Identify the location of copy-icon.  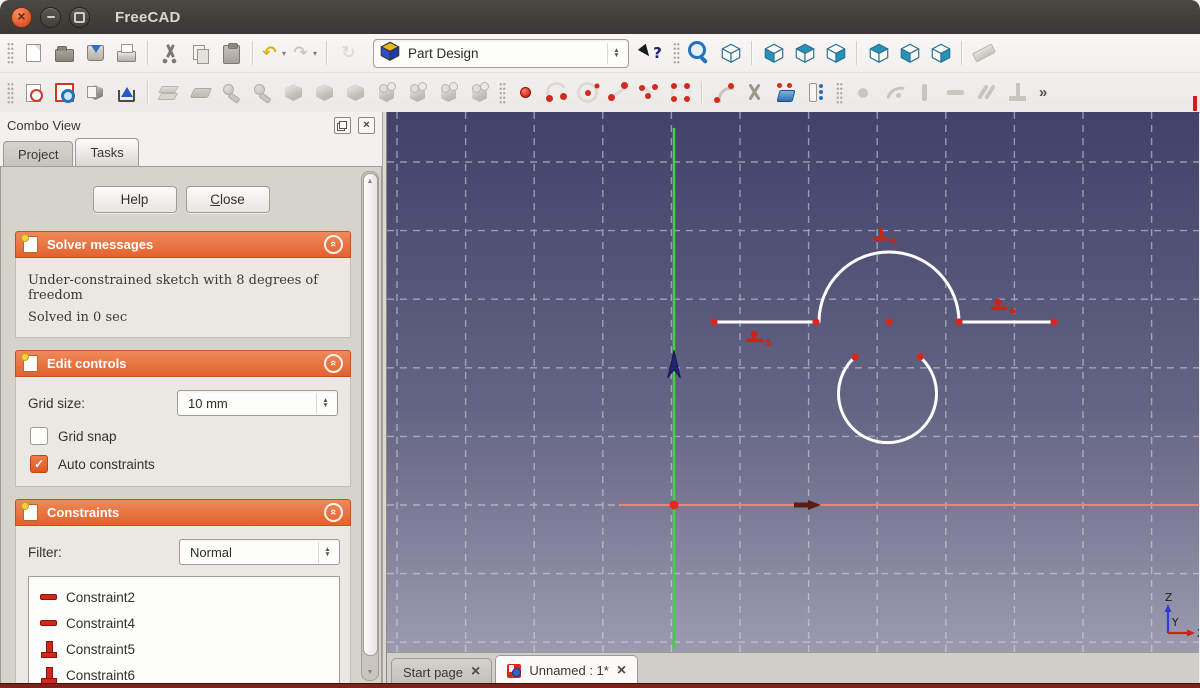
(200, 53).